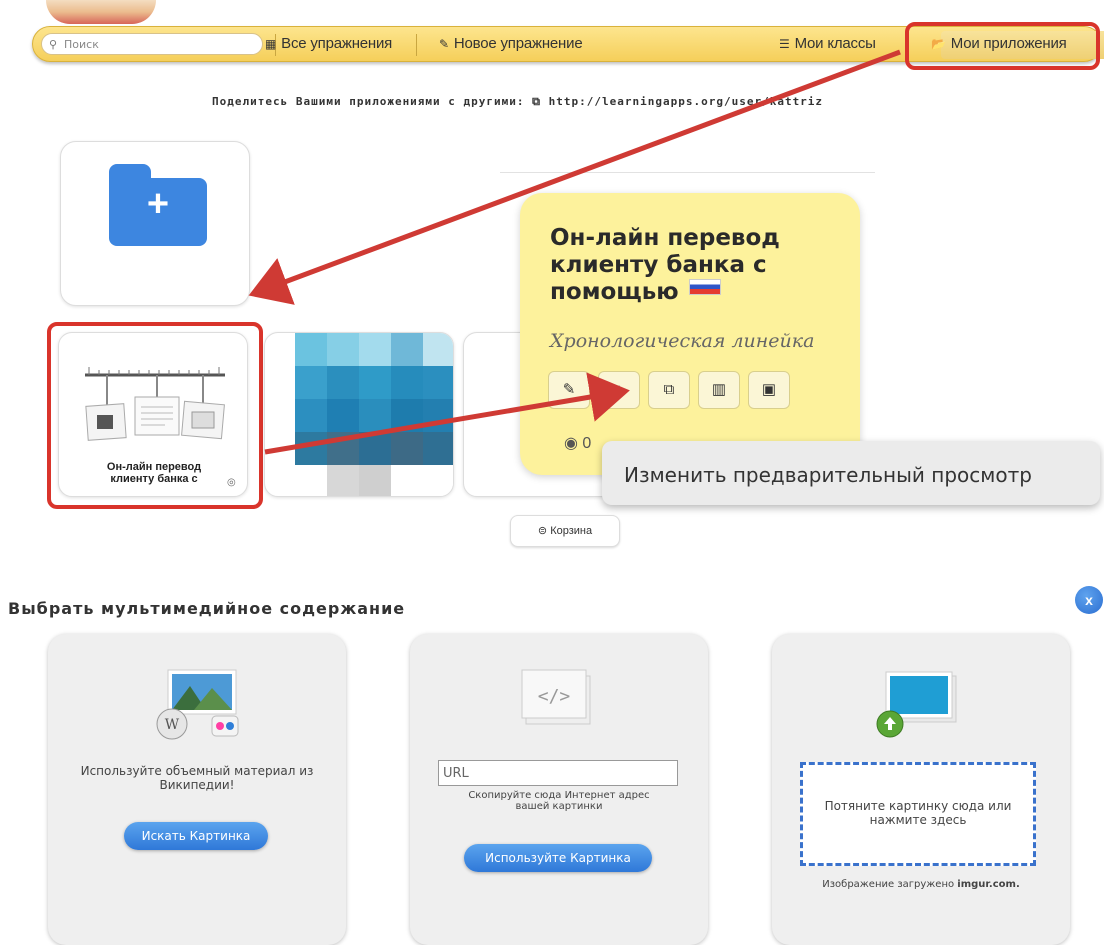  I want to click on upload-image-icon, so click(916, 704).